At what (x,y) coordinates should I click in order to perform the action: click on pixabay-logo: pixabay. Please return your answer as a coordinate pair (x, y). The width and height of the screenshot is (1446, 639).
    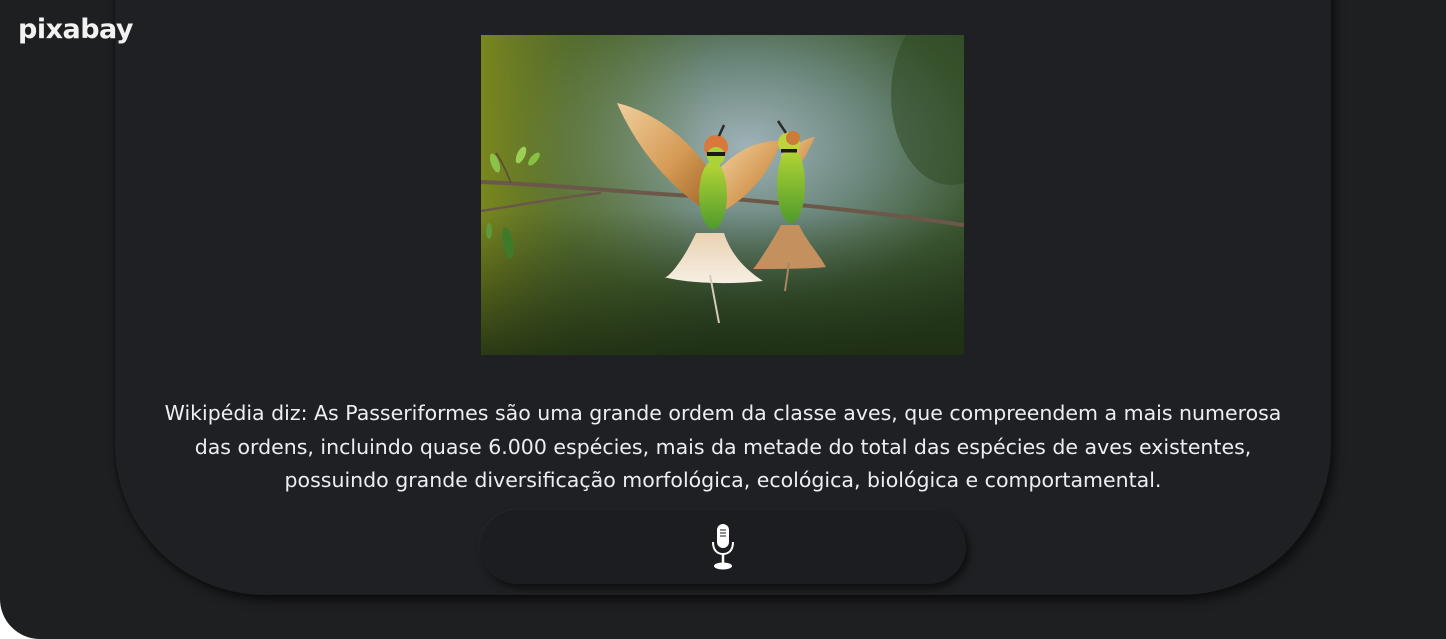
    Looking at the image, I should click on (76, 29).